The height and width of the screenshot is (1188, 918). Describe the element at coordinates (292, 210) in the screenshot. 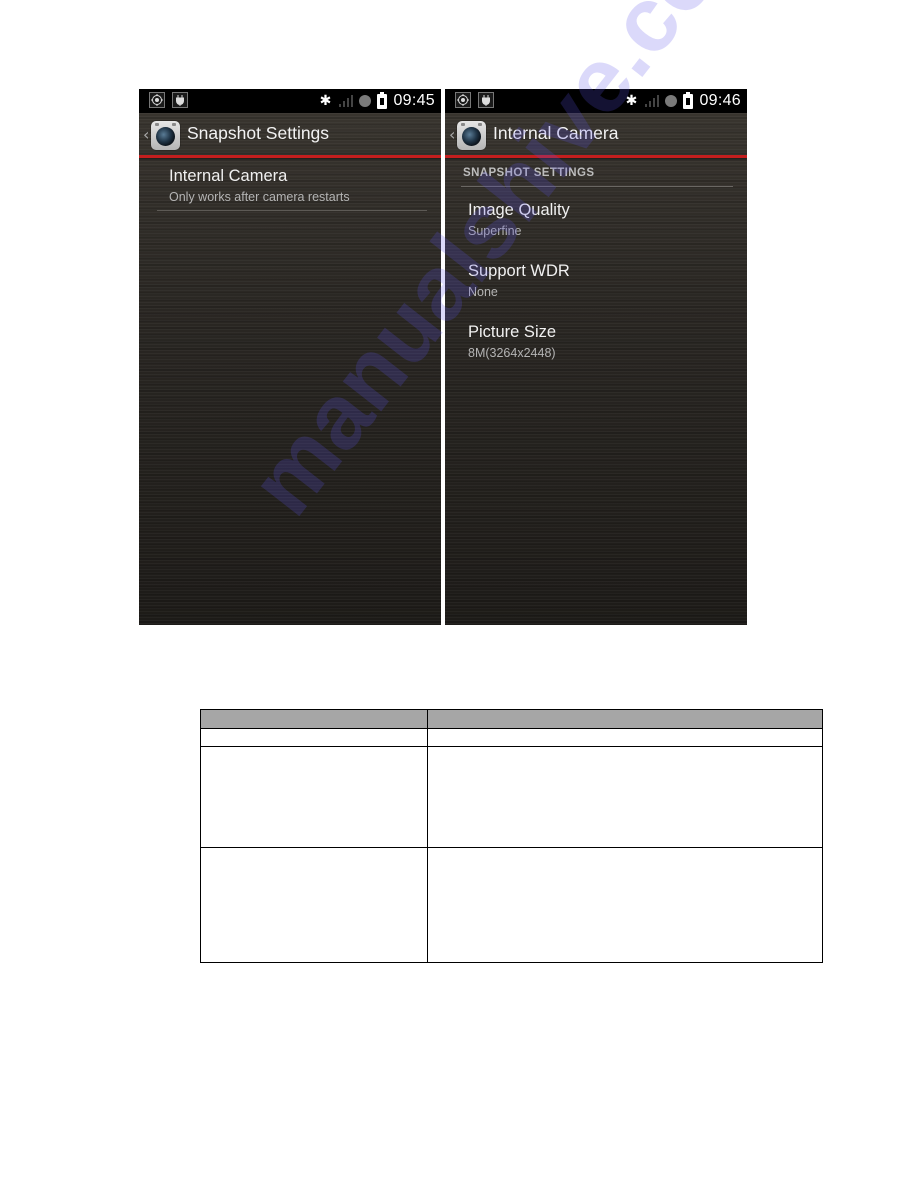

I see `list-divider` at that location.